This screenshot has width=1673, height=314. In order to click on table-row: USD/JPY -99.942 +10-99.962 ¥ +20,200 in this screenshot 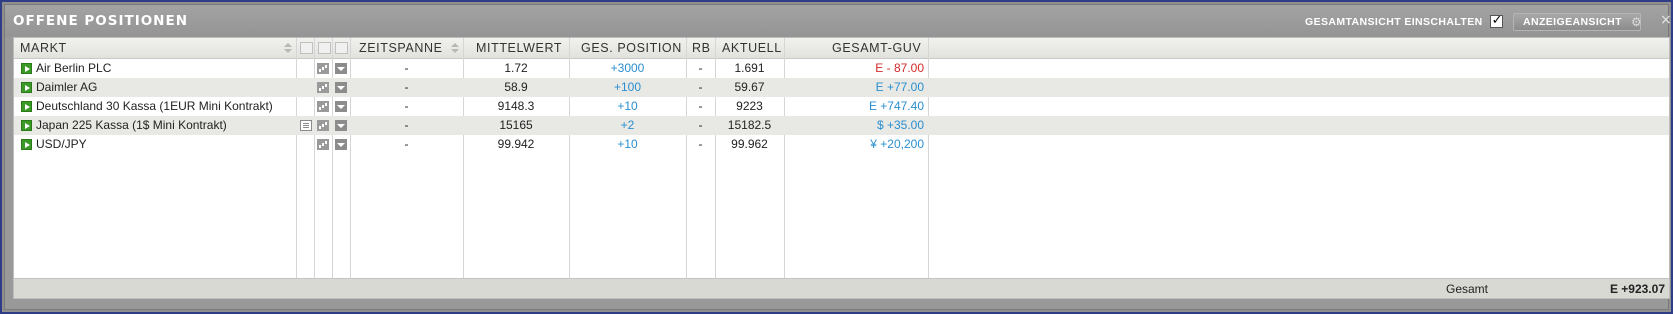, I will do `click(841, 144)`.